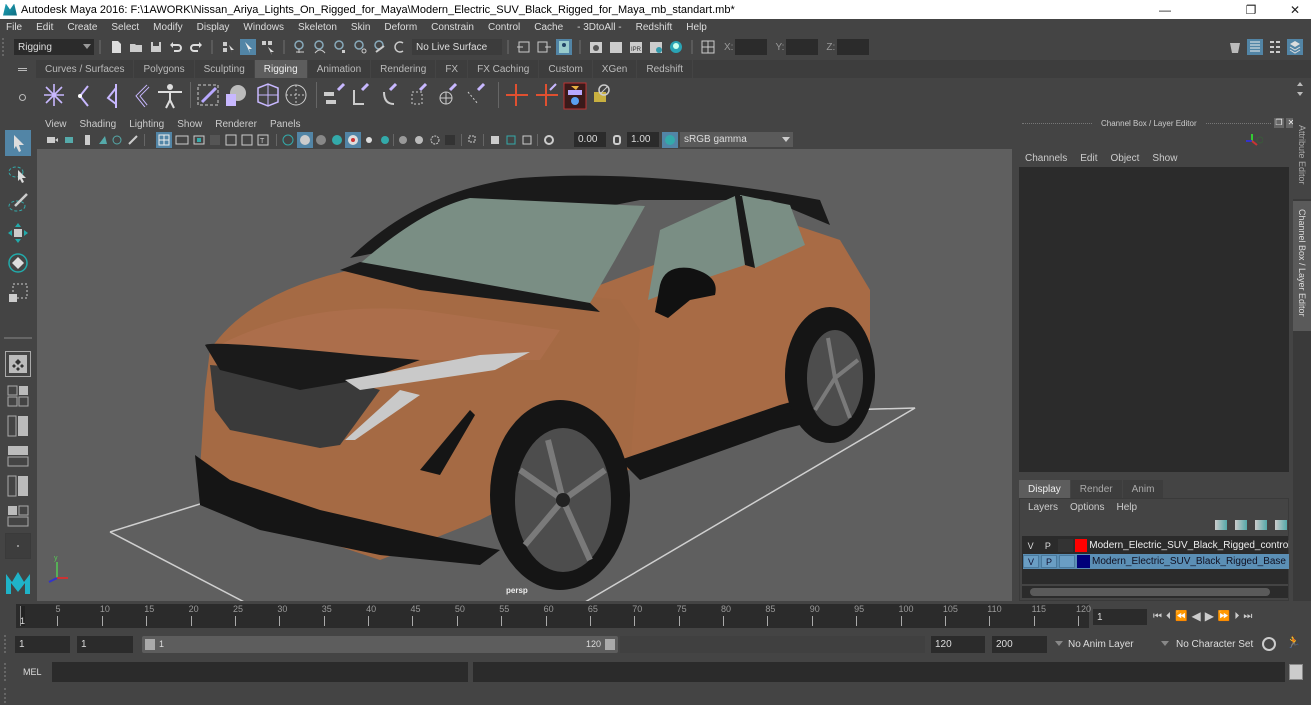 The width and height of the screenshot is (1311, 705). I want to click on persp-outliner-2-layout-icon, so click(18, 486).